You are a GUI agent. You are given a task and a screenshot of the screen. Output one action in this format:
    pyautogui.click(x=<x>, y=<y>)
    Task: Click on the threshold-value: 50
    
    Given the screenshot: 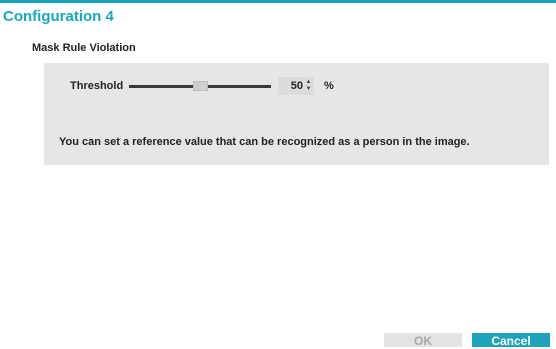 What is the action you would take?
    pyautogui.click(x=297, y=86)
    